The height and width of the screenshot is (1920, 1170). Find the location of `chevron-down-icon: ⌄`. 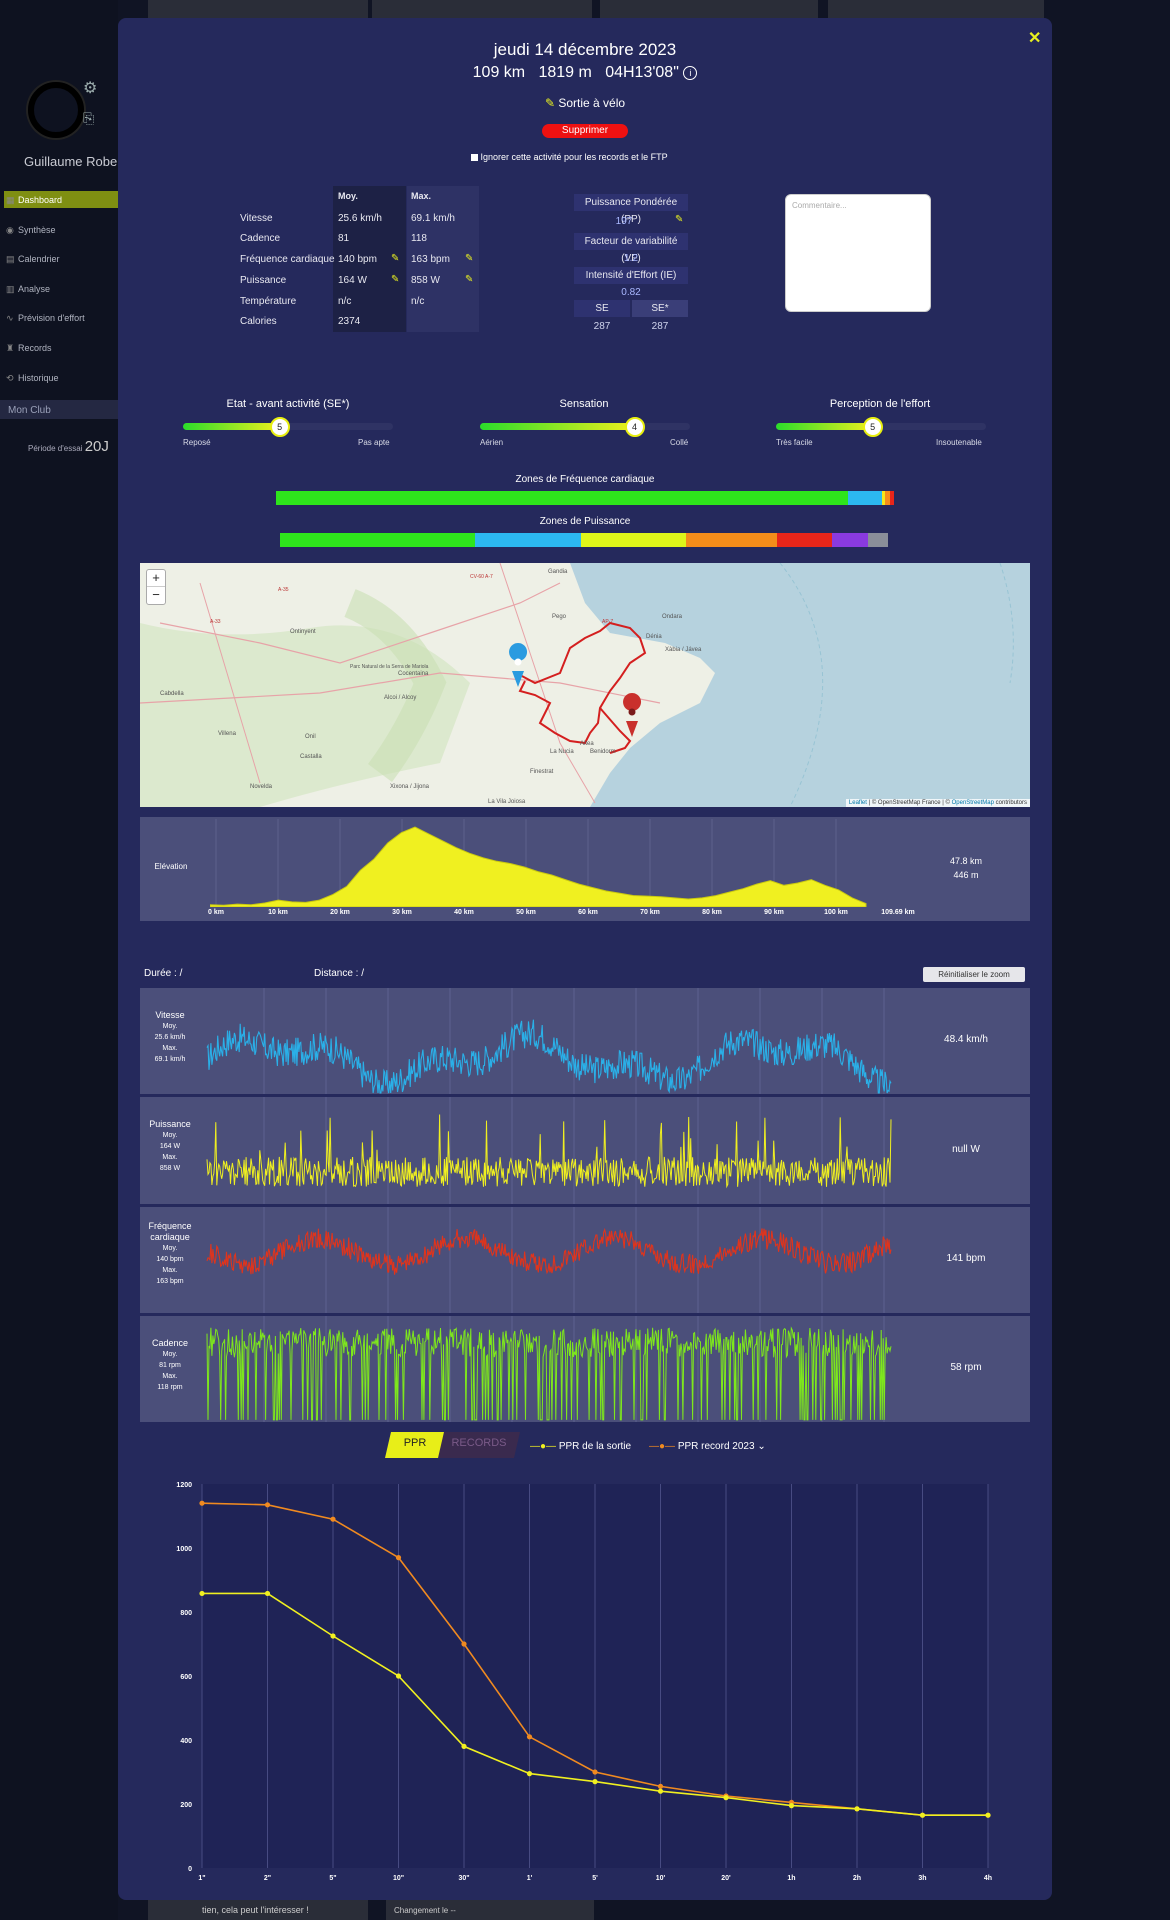

chevron-down-icon: ⌄ is located at coordinates (761, 1446).